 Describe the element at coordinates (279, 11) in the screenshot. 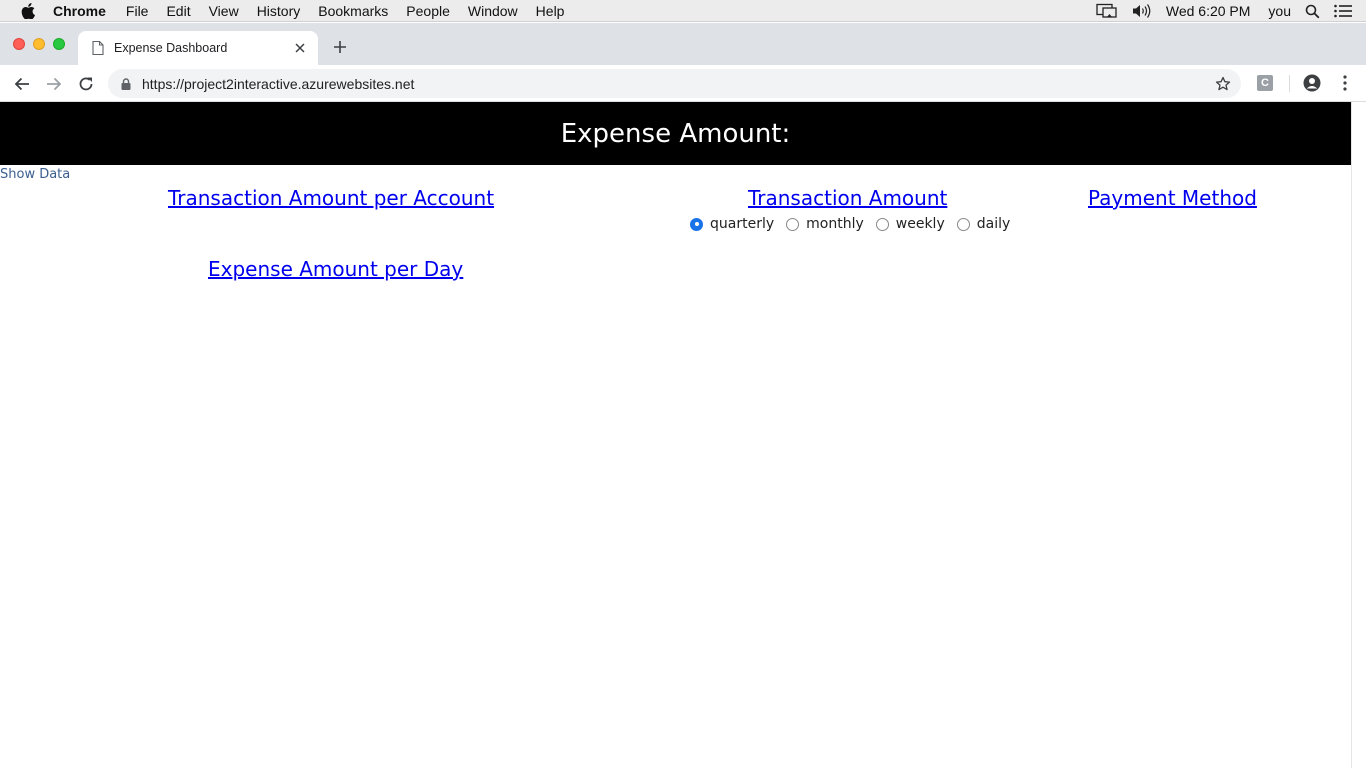

I see `menu-history: History` at that location.